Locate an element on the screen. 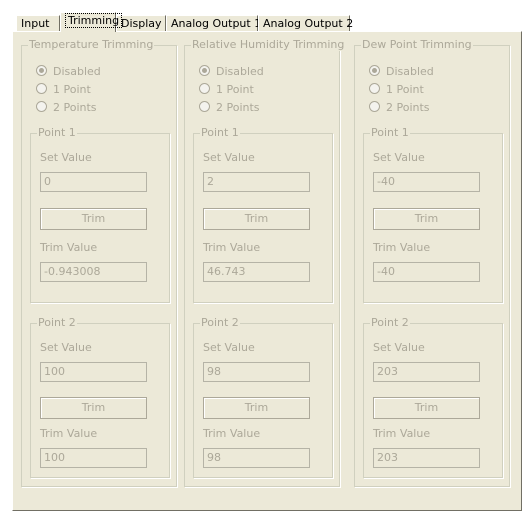 This screenshot has width=525, height=521. clipped-caption is located at coordinates (262, 3).